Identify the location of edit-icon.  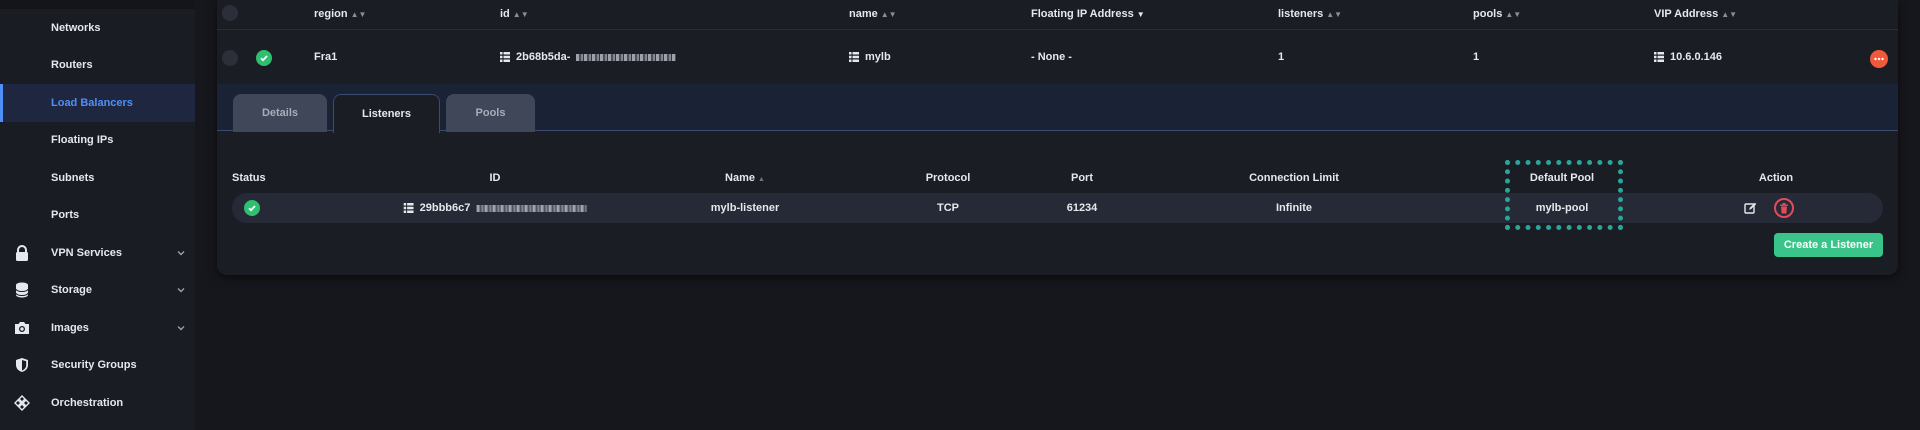
(1750, 208).